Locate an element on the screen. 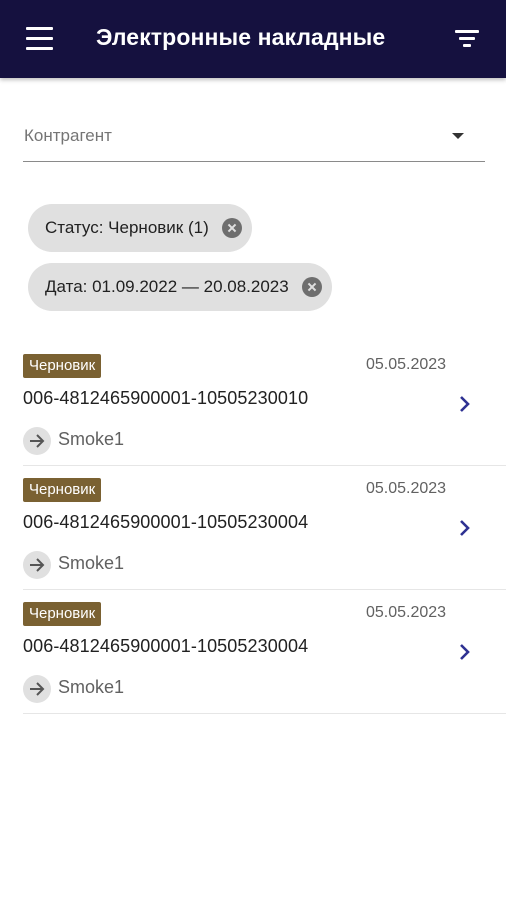 The width and height of the screenshot is (506, 900). status-filter-chip: Статус: Черновик (1) is located at coordinates (140, 228).